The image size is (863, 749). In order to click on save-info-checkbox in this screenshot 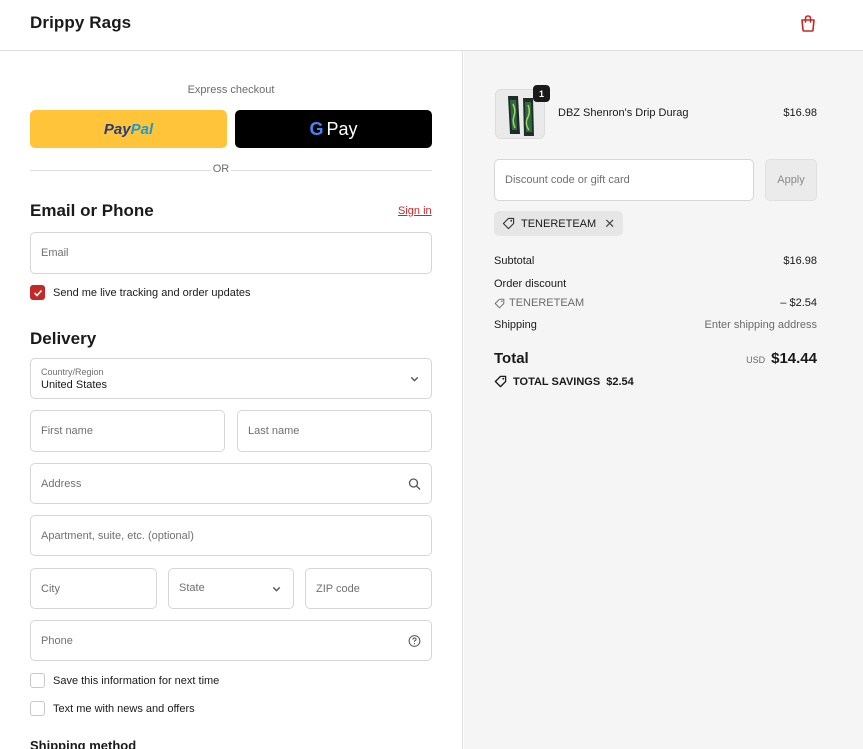, I will do `click(37, 680)`.